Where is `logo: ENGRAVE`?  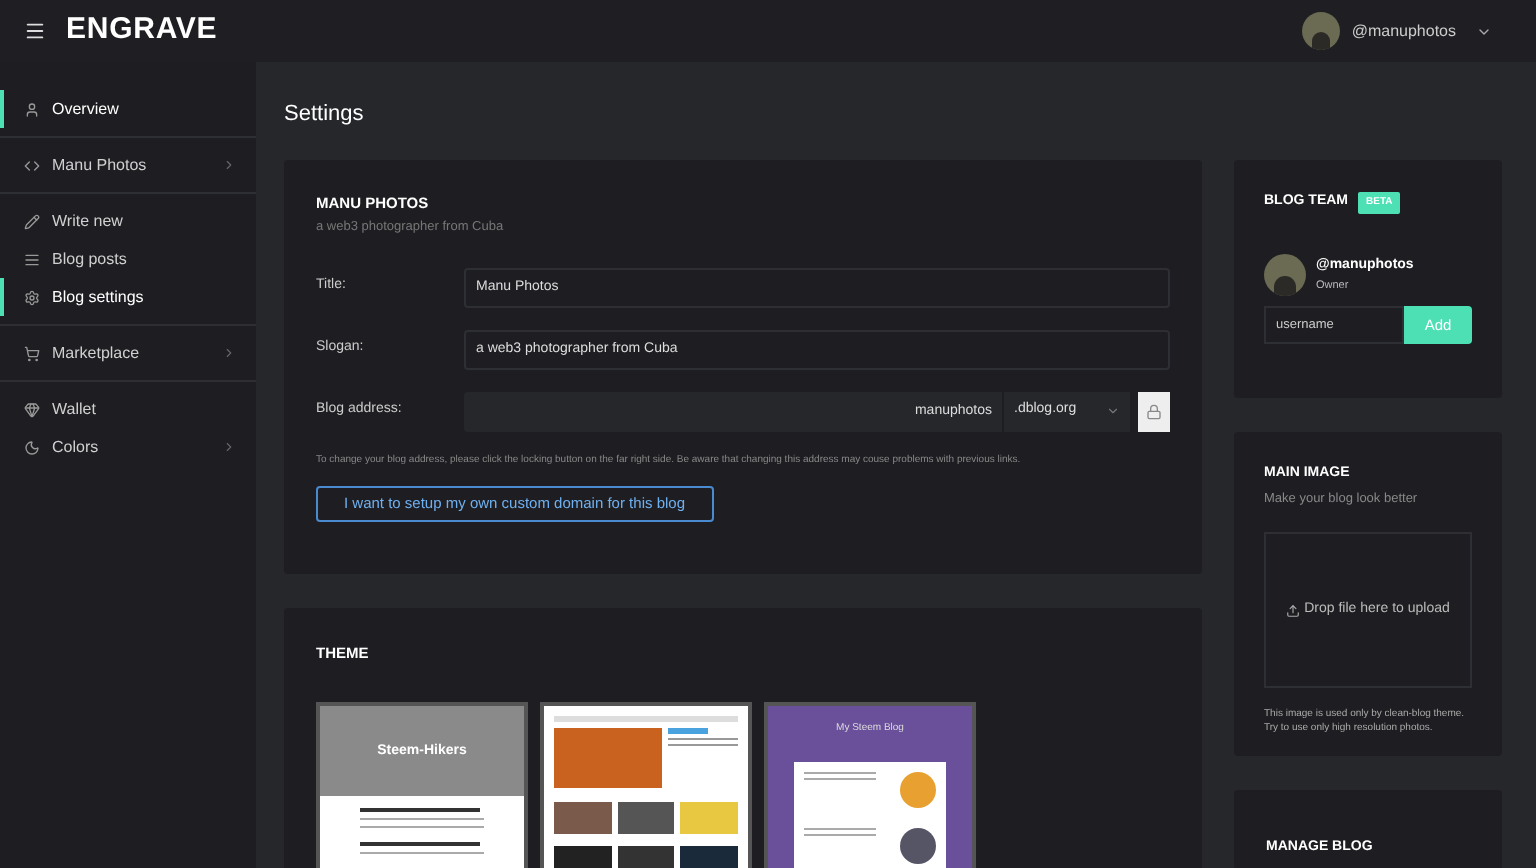
logo: ENGRAVE is located at coordinates (142, 31).